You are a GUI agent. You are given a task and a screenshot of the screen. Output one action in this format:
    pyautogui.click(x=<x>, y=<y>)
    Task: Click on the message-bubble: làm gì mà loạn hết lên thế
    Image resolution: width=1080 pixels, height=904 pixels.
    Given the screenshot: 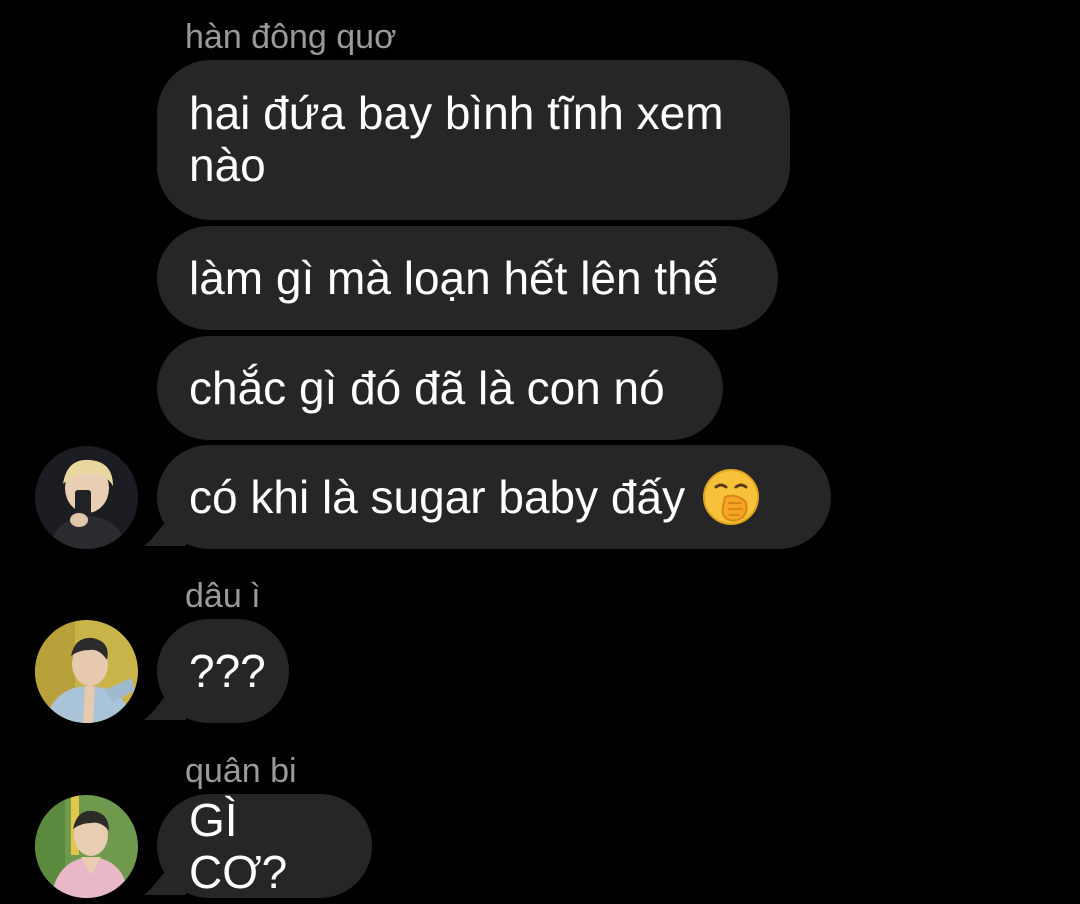 What is the action you would take?
    pyautogui.click(x=467, y=278)
    